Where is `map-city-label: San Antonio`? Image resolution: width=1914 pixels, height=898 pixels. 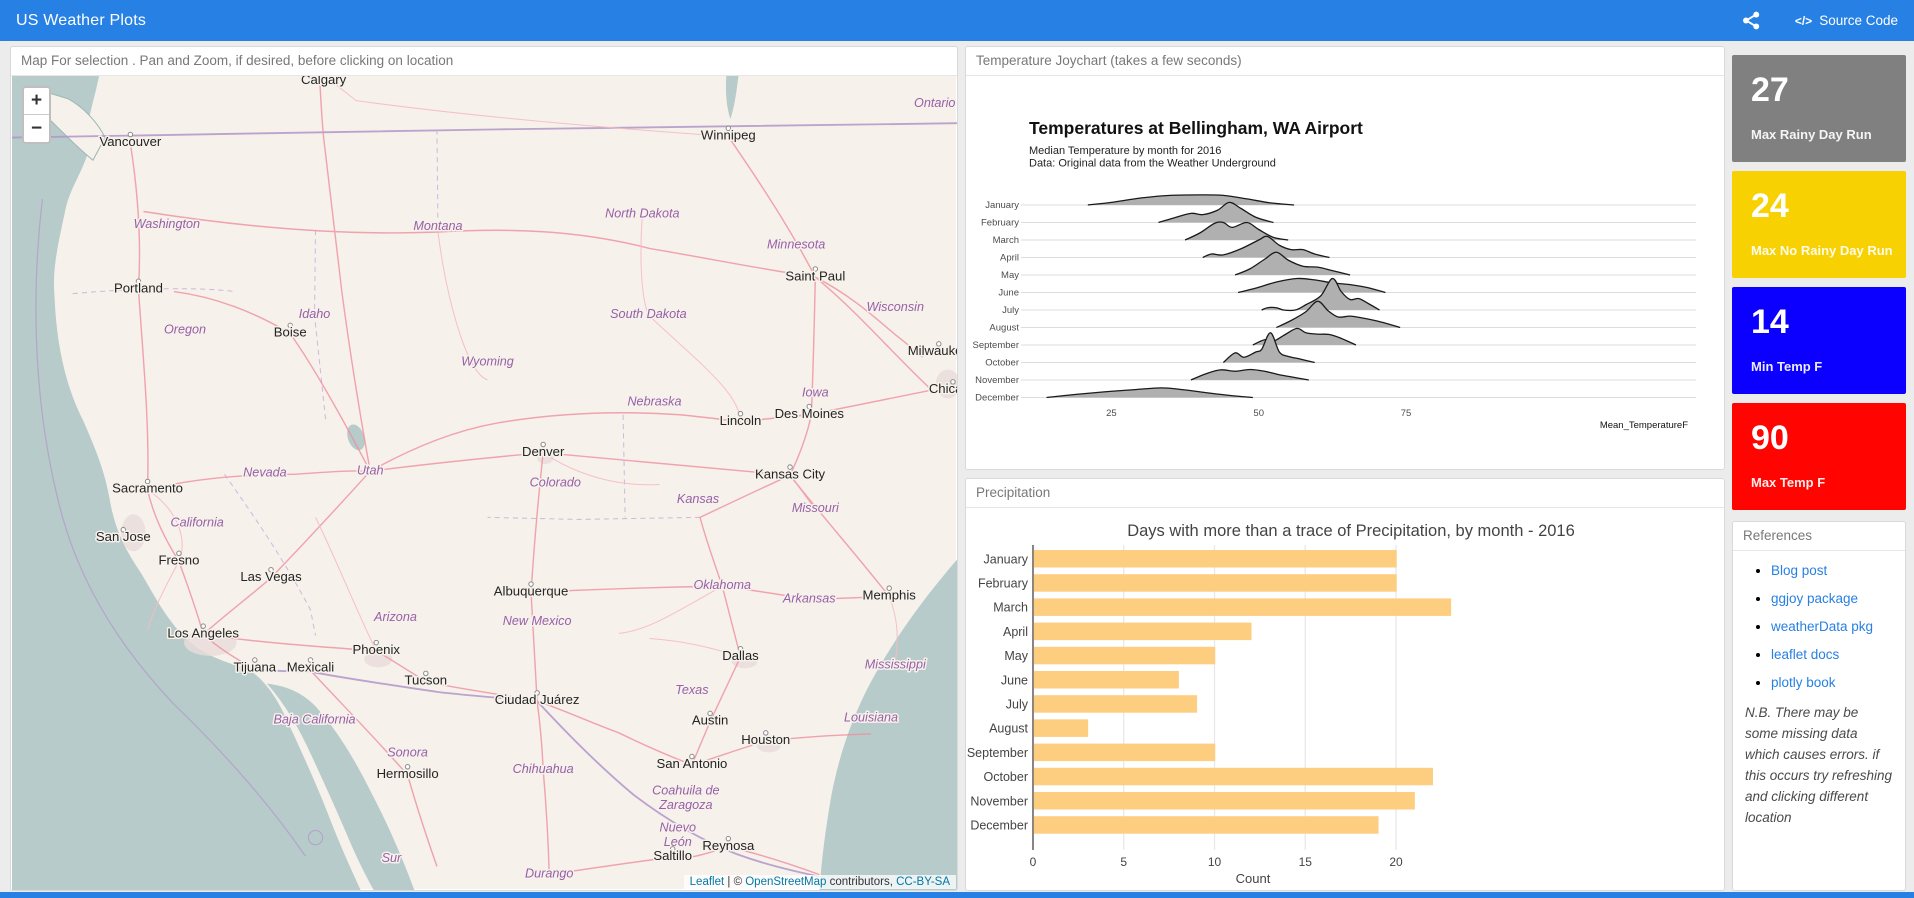
map-city-label: San Antonio is located at coordinates (691, 763).